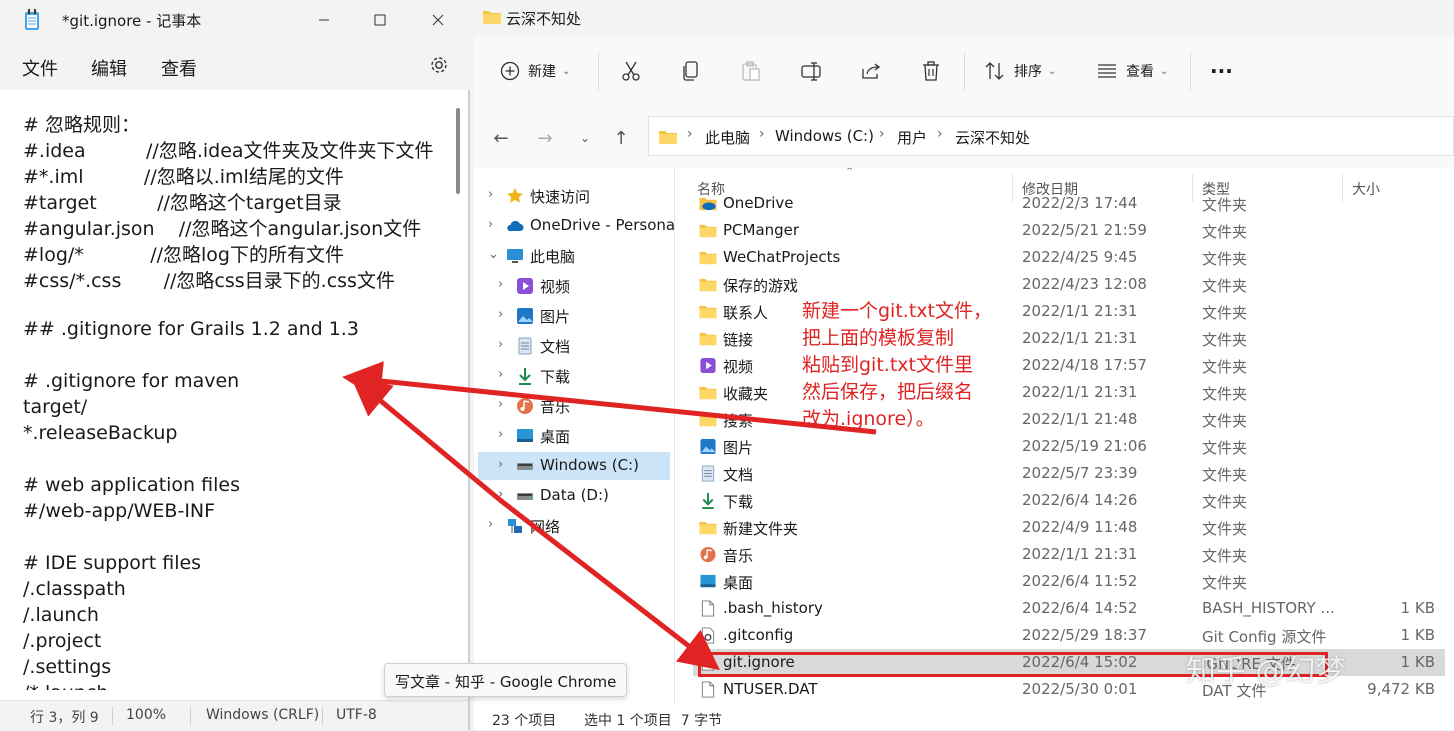 This screenshot has width=1454, height=731. I want to click on sidebar-item: › 下载, so click(574, 376).